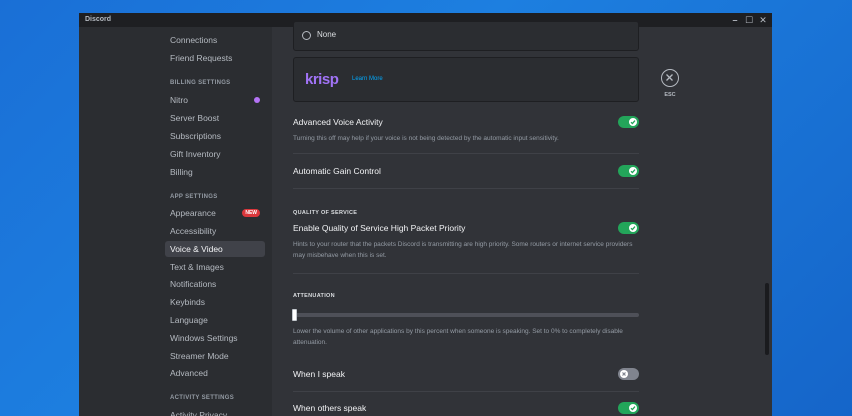 Image resolution: width=852 pixels, height=416 pixels. What do you see at coordinates (215, 172) in the screenshot?
I see `sidebar-item-billing: Billing` at bounding box center [215, 172].